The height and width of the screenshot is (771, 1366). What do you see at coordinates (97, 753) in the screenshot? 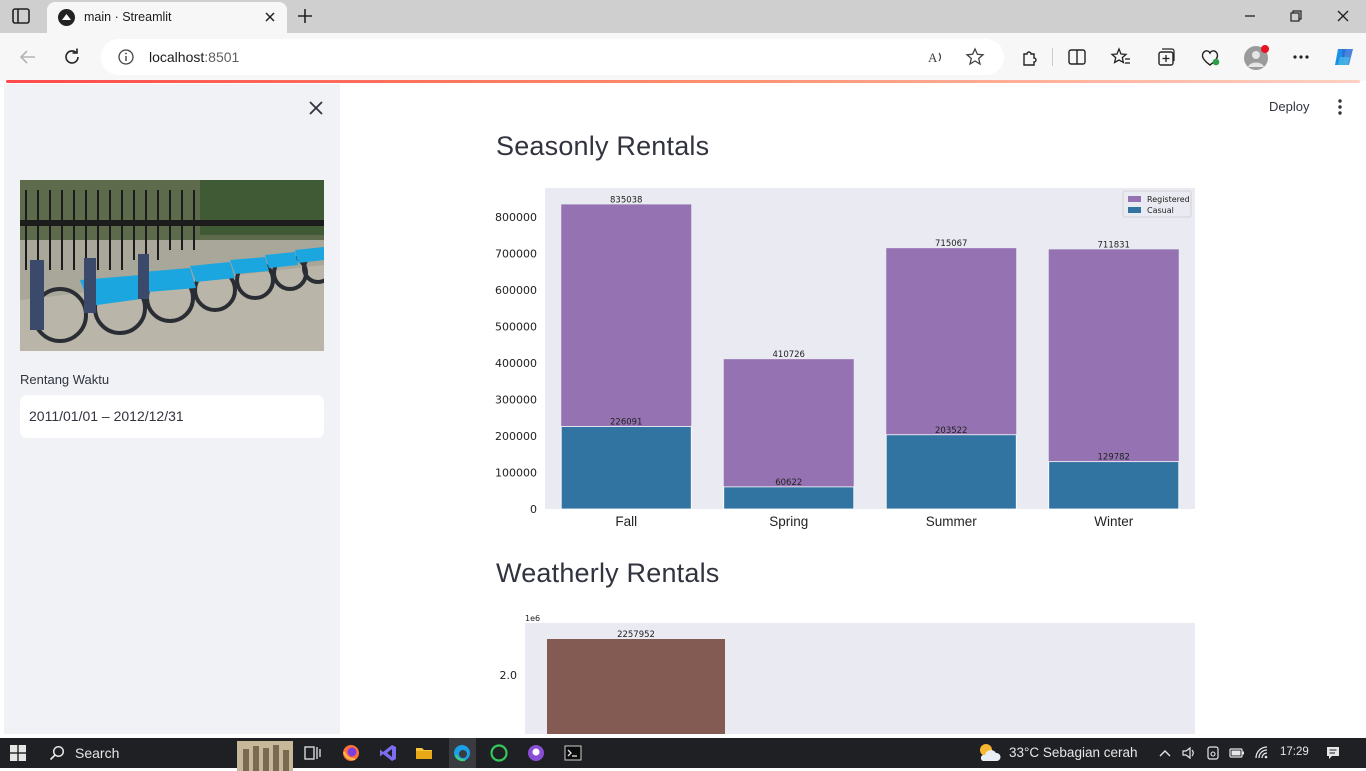
I see `search-label: Search` at bounding box center [97, 753].